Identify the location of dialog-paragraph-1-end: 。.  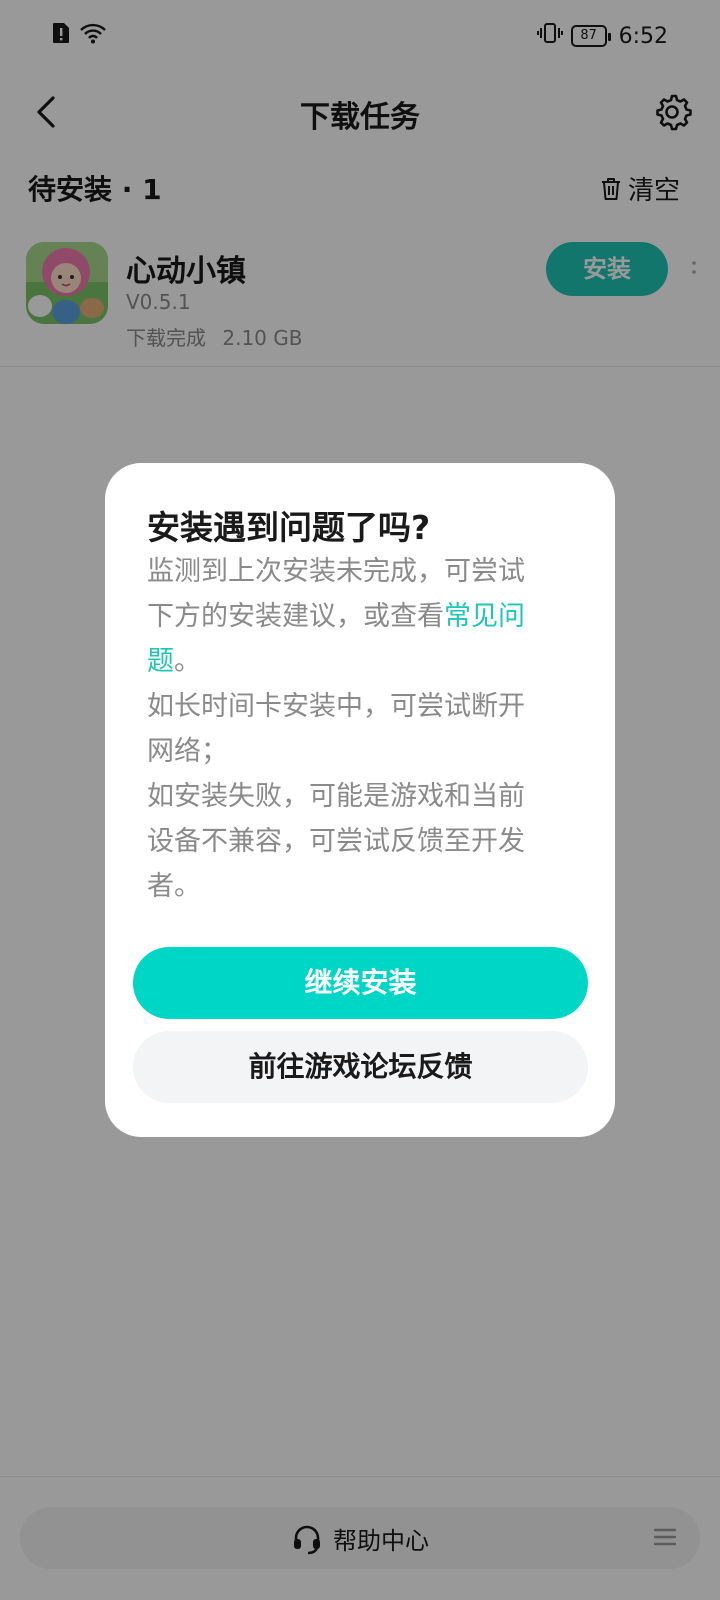
(187, 661).